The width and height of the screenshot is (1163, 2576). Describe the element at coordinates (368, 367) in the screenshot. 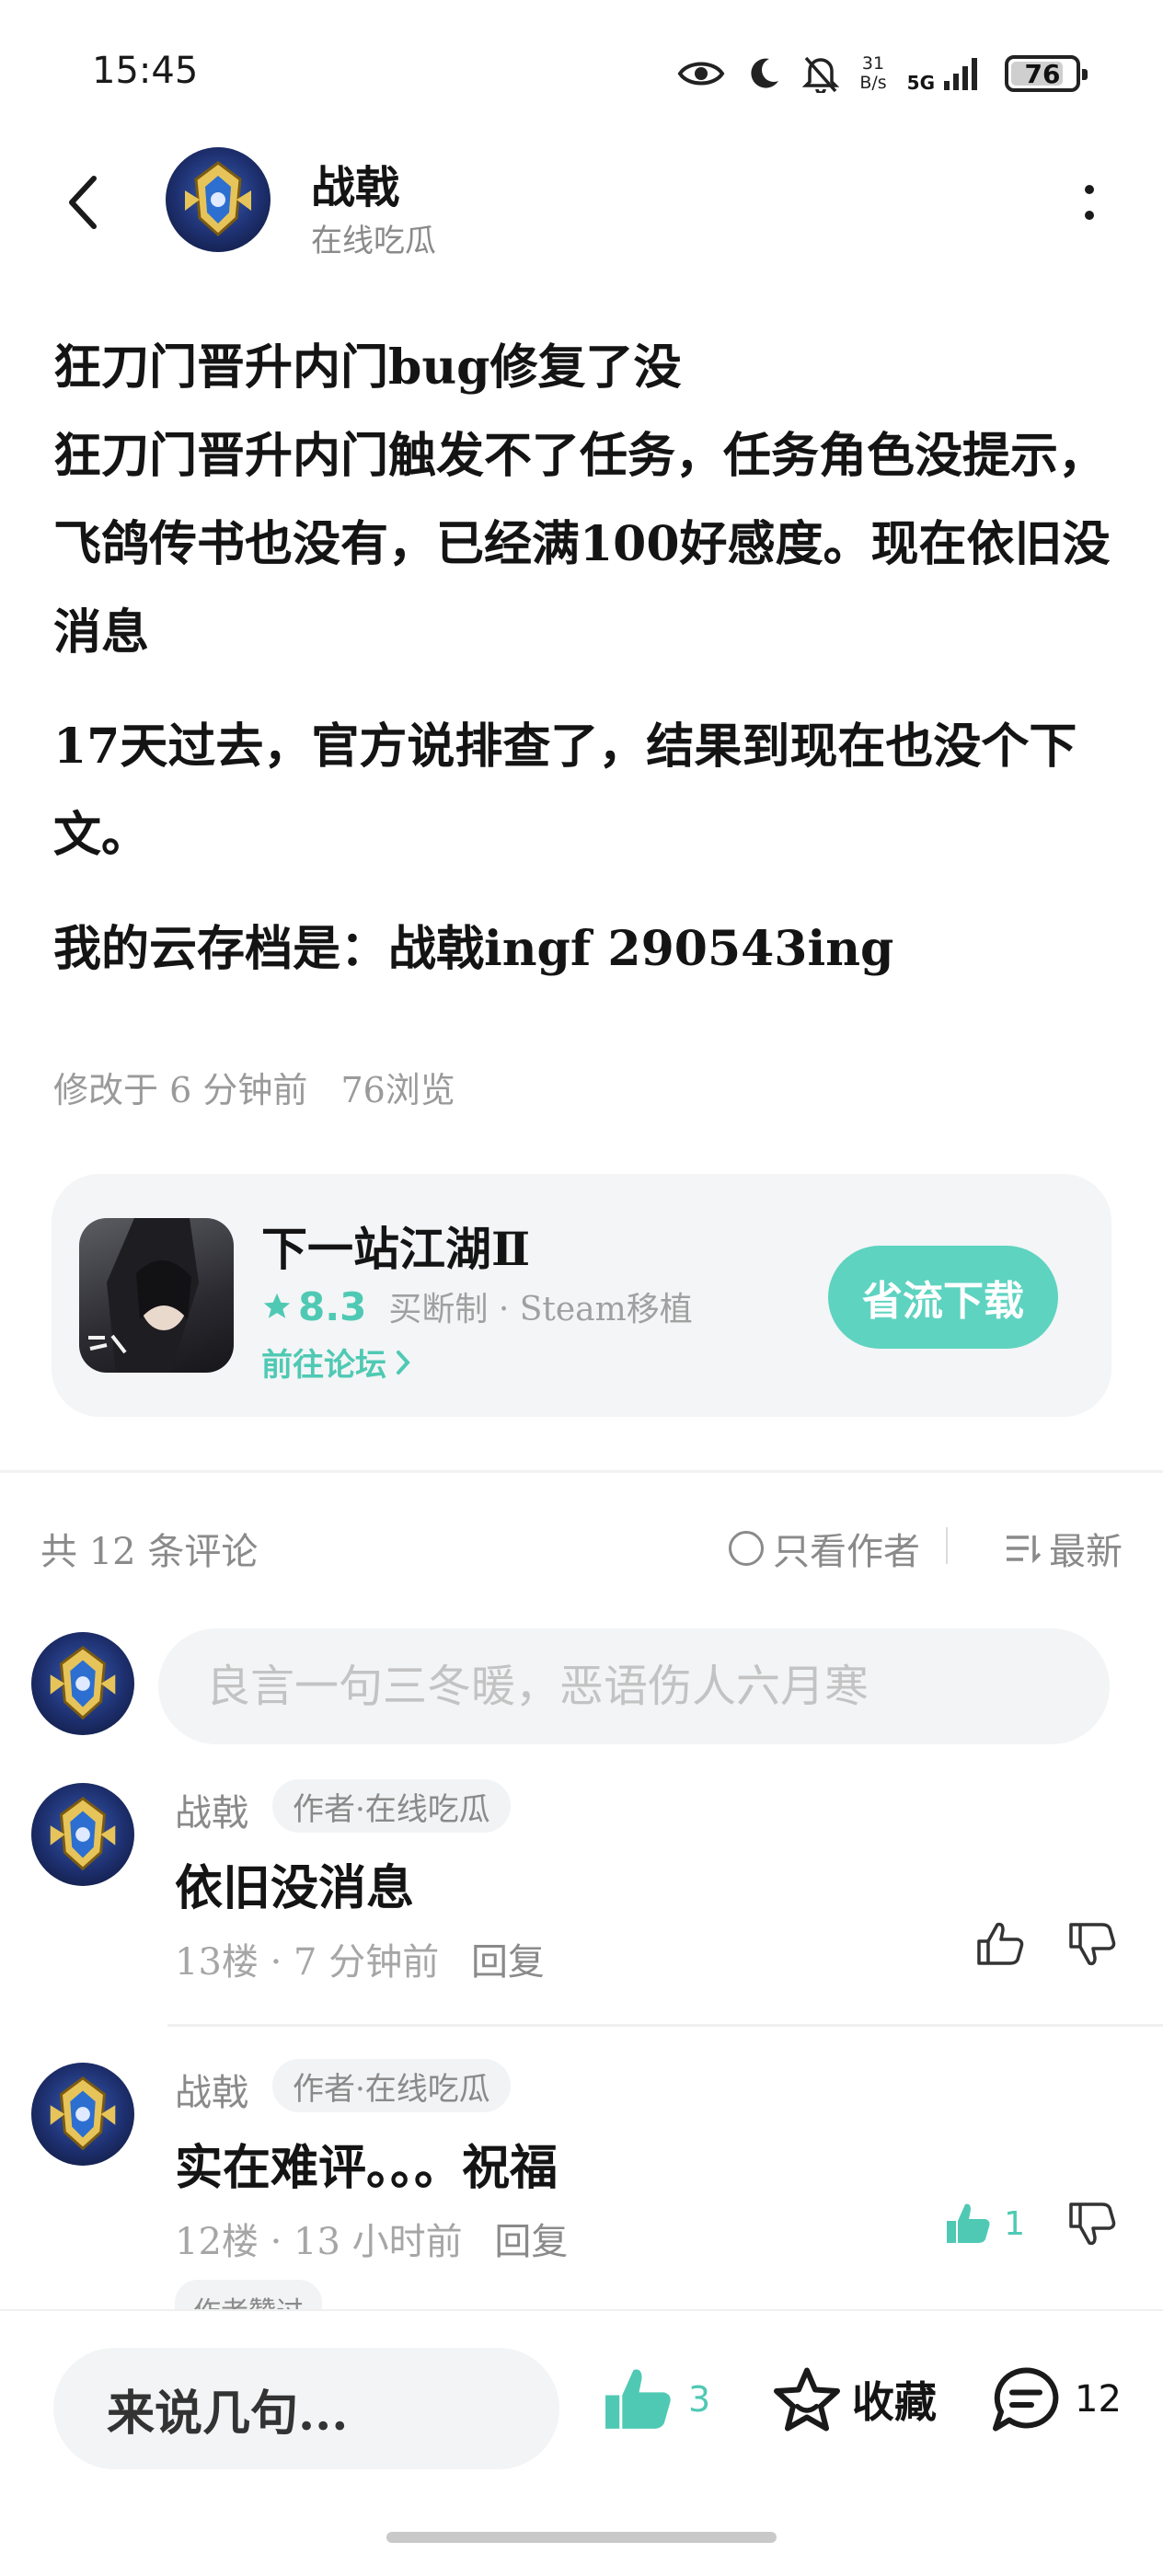

I see `post-title: 狂刀门晋升内门bug修复了没` at that location.